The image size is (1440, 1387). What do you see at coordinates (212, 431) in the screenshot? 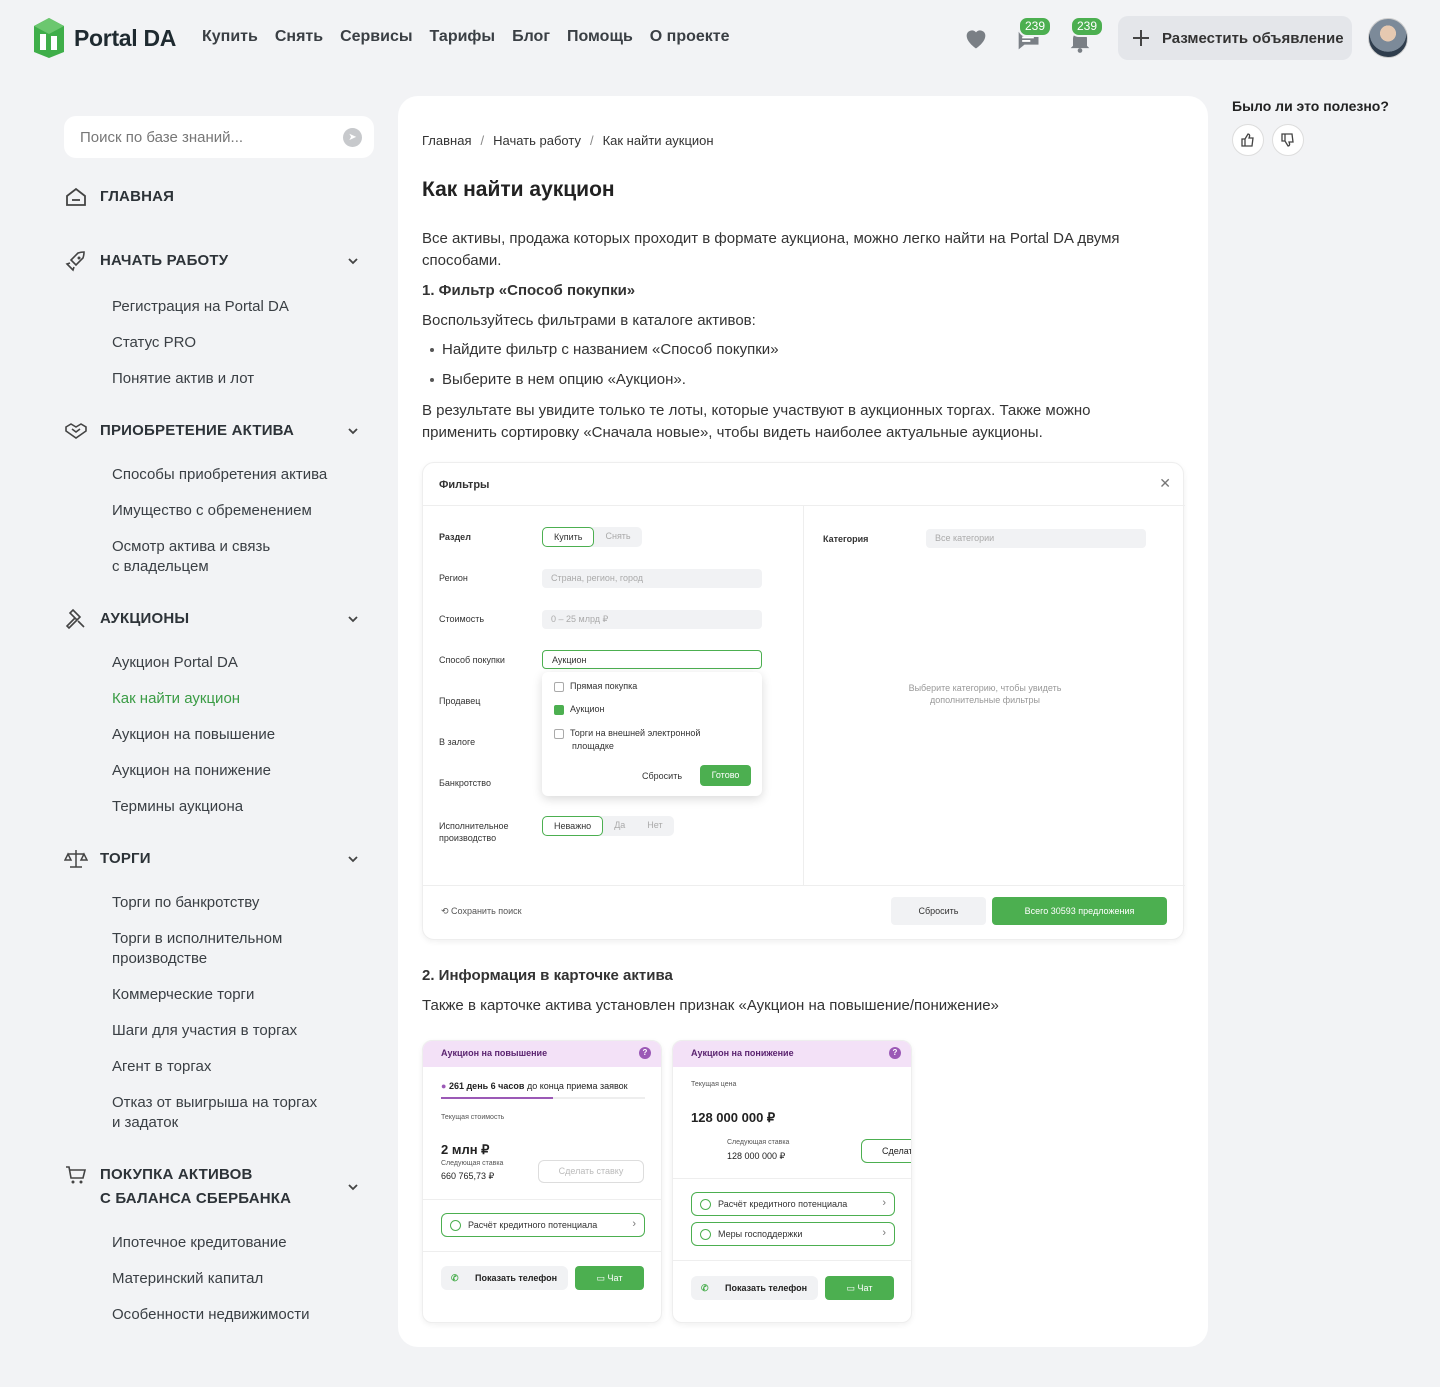
I see `sidebar-section-acquisition: ПРИОБРЕТЕНИЕ АКТИВА` at bounding box center [212, 431].